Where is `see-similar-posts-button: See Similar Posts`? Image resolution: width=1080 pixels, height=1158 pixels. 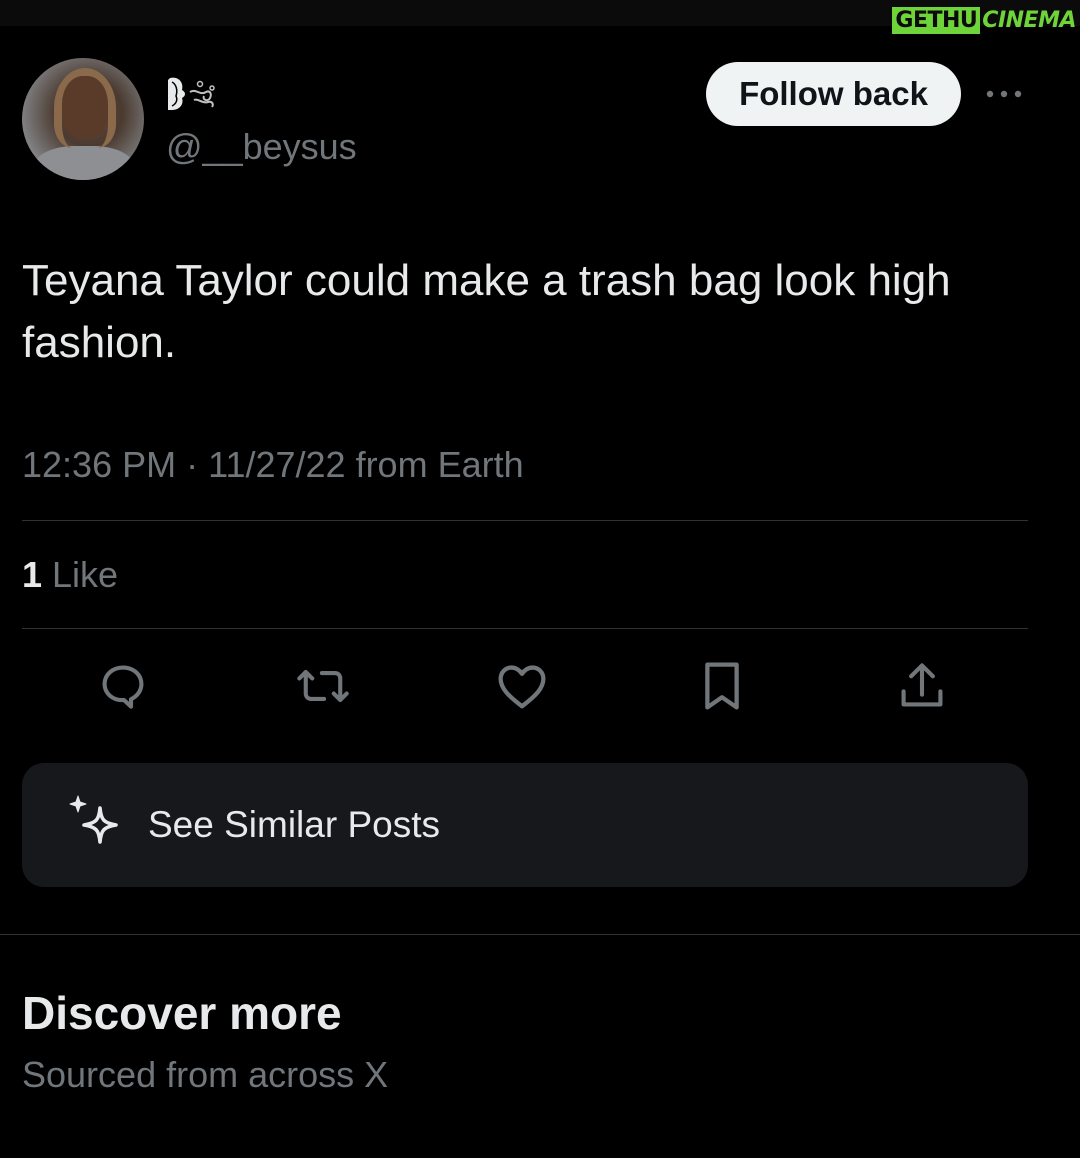 see-similar-posts-button: See Similar Posts is located at coordinates (525, 825).